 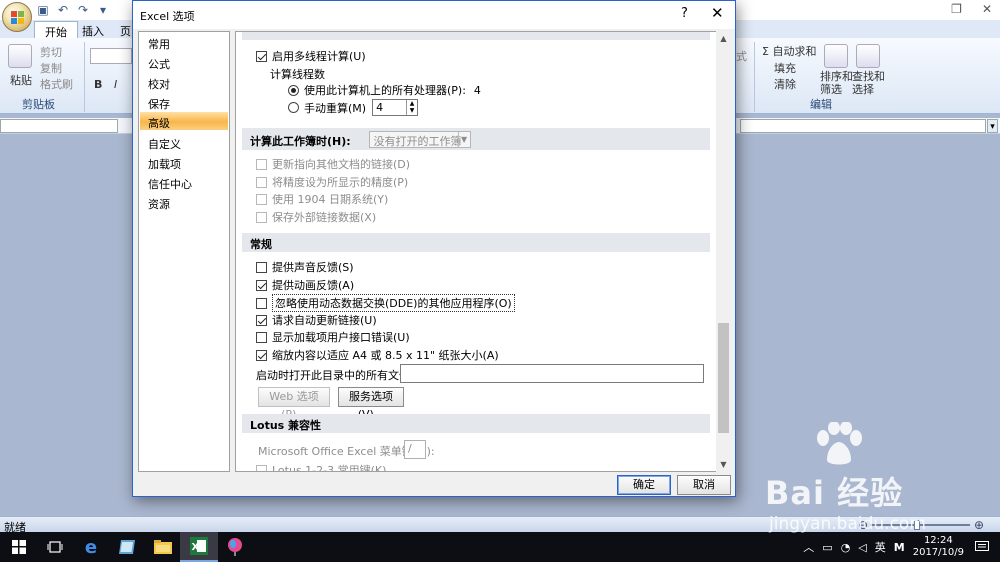 What do you see at coordinates (184, 42) in the screenshot?
I see `nav-item-popular: 常用` at bounding box center [184, 42].